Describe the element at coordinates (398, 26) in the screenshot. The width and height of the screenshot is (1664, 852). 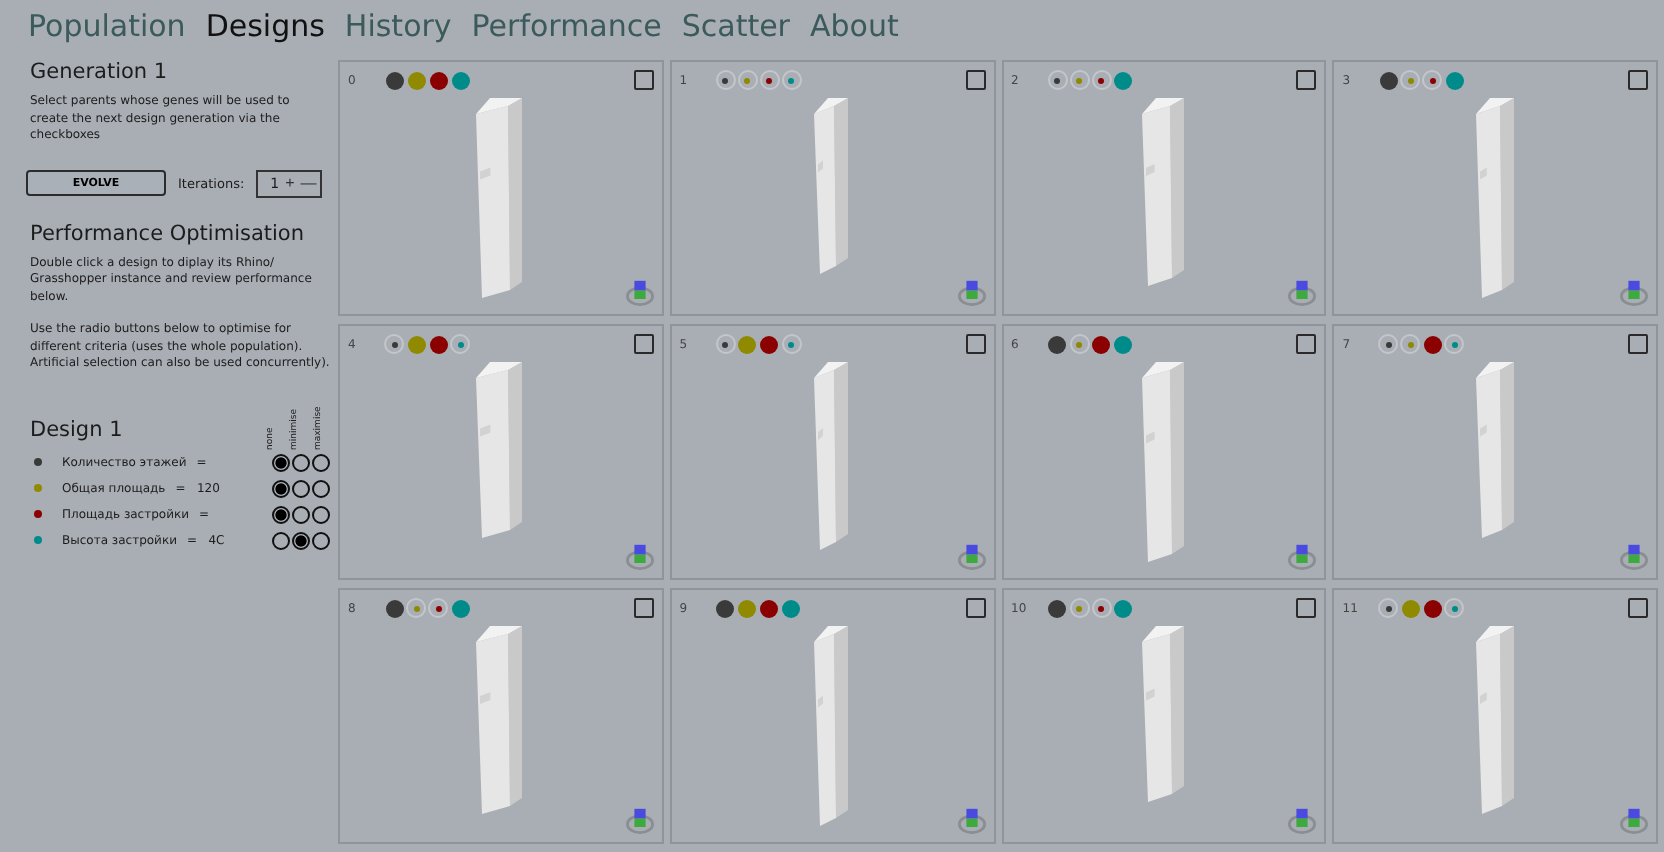
I see `nav-tab: History` at that location.